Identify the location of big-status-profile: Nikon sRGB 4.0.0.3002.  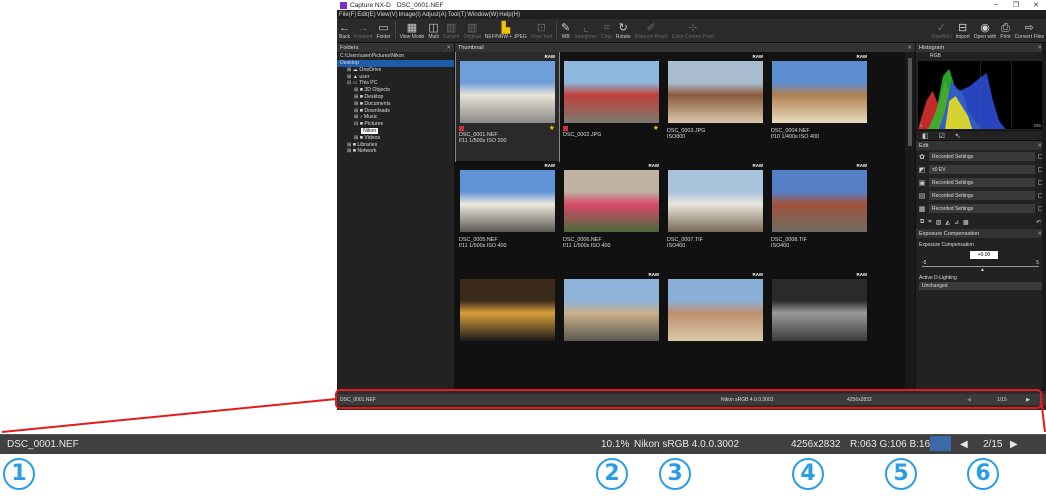
(687, 444).